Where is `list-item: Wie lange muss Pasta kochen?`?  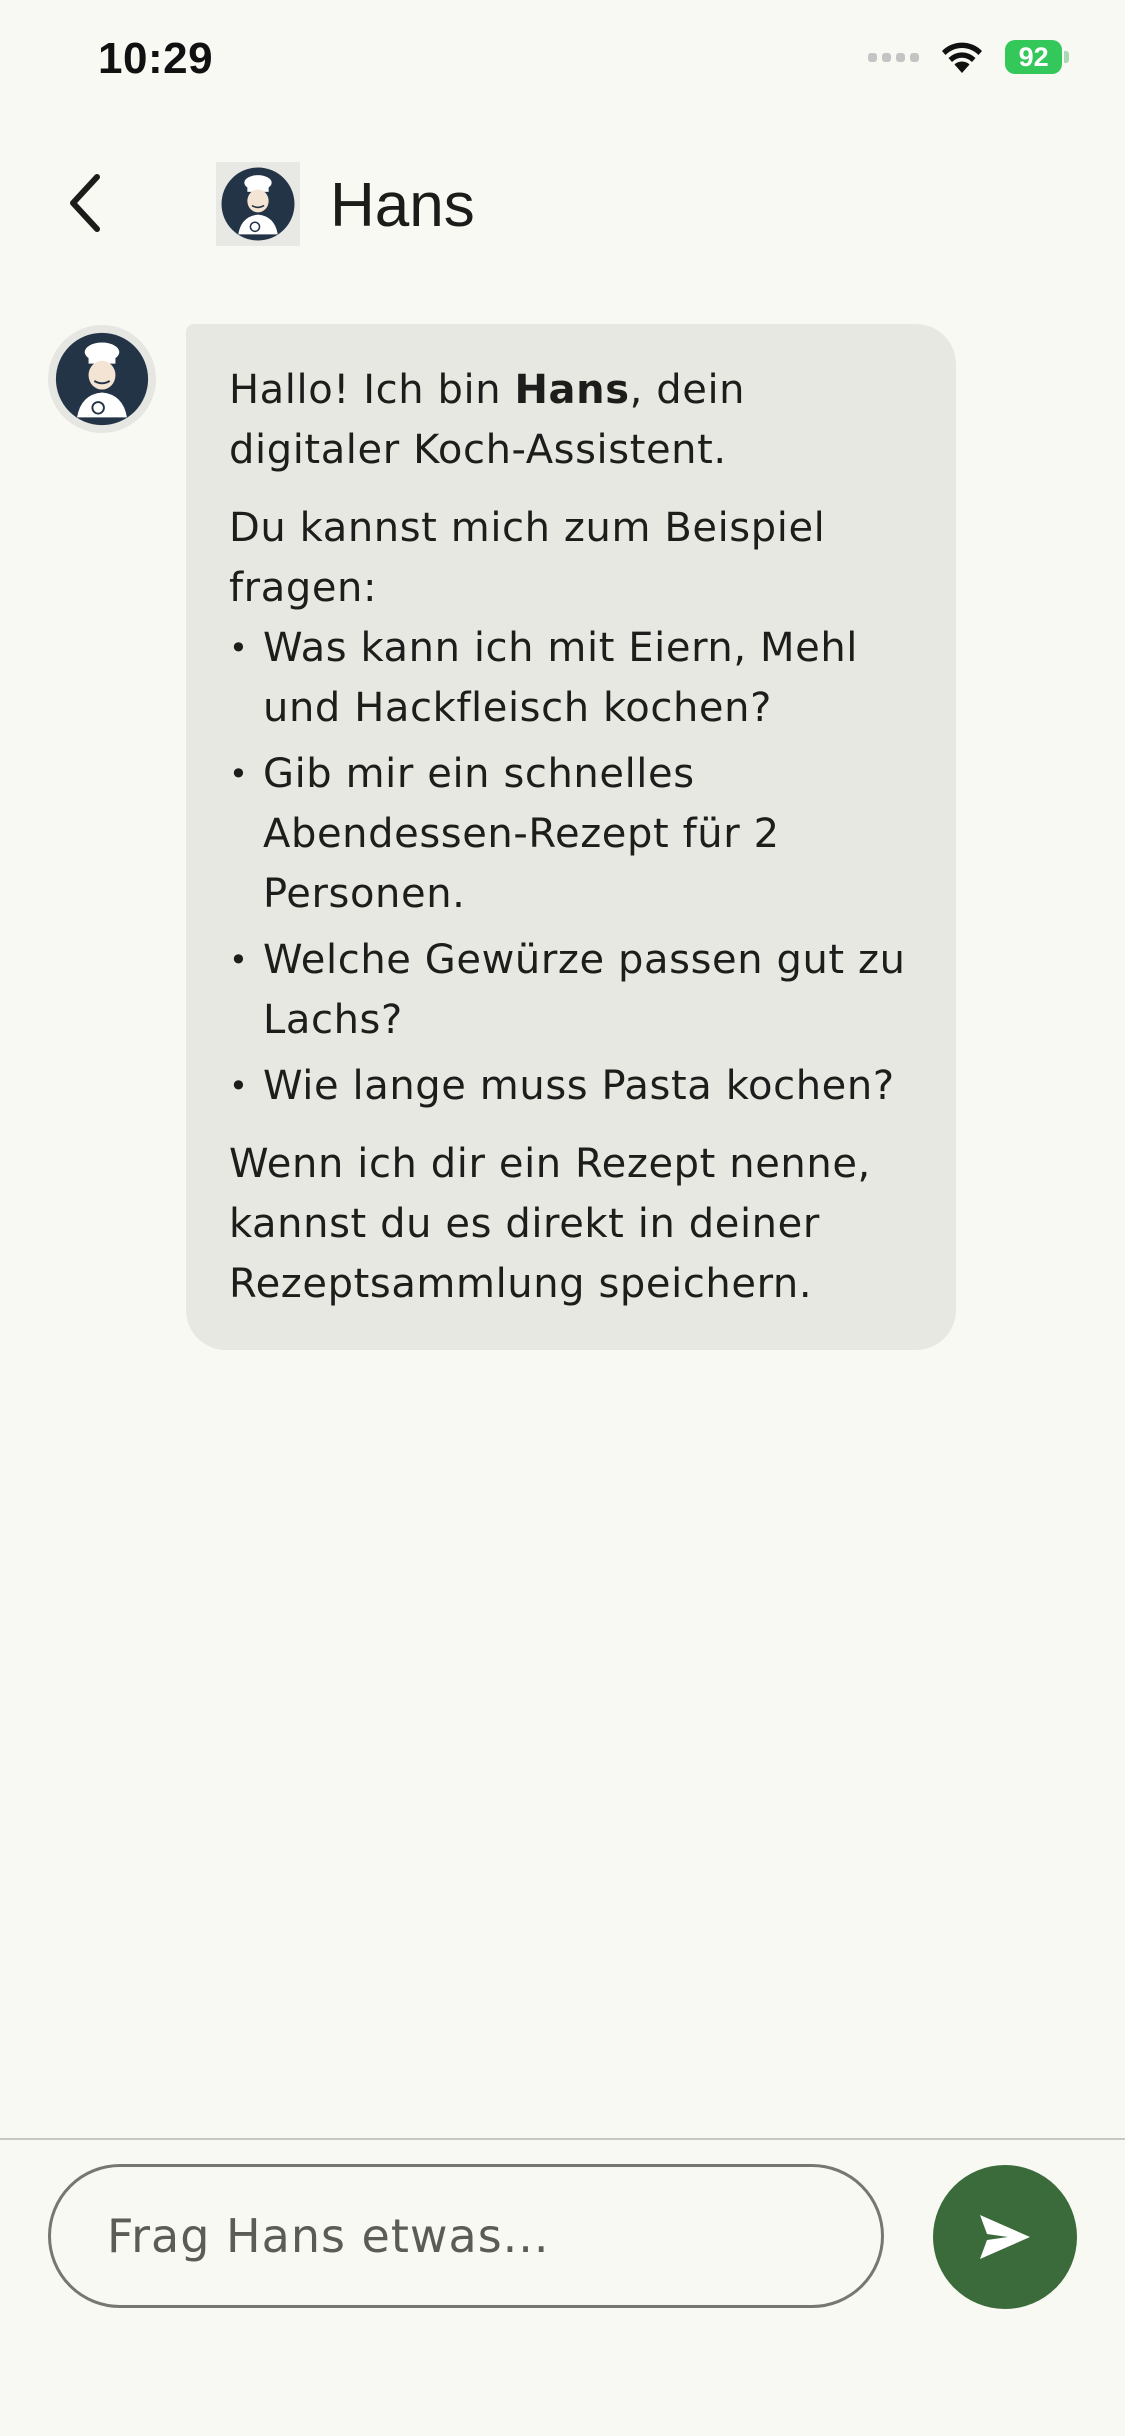
list-item: Wie lange muss Pasta kochen? is located at coordinates (571, 1086).